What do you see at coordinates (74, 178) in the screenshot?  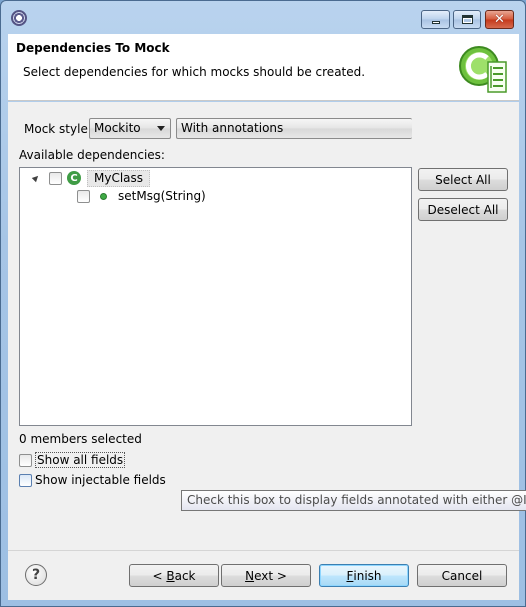 I see `class-icon: C` at bounding box center [74, 178].